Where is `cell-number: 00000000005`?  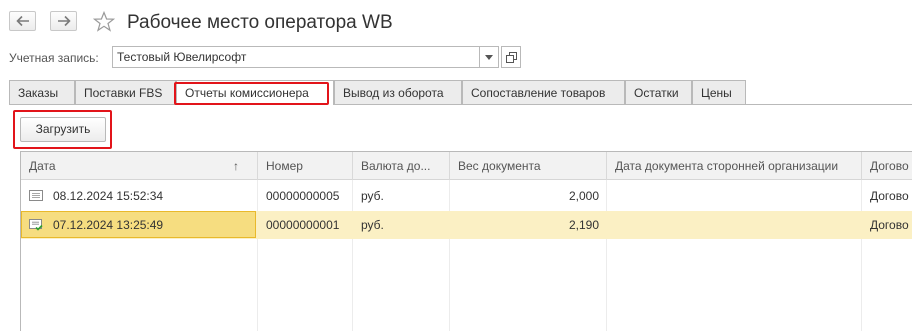 cell-number: 00000000005 is located at coordinates (303, 196).